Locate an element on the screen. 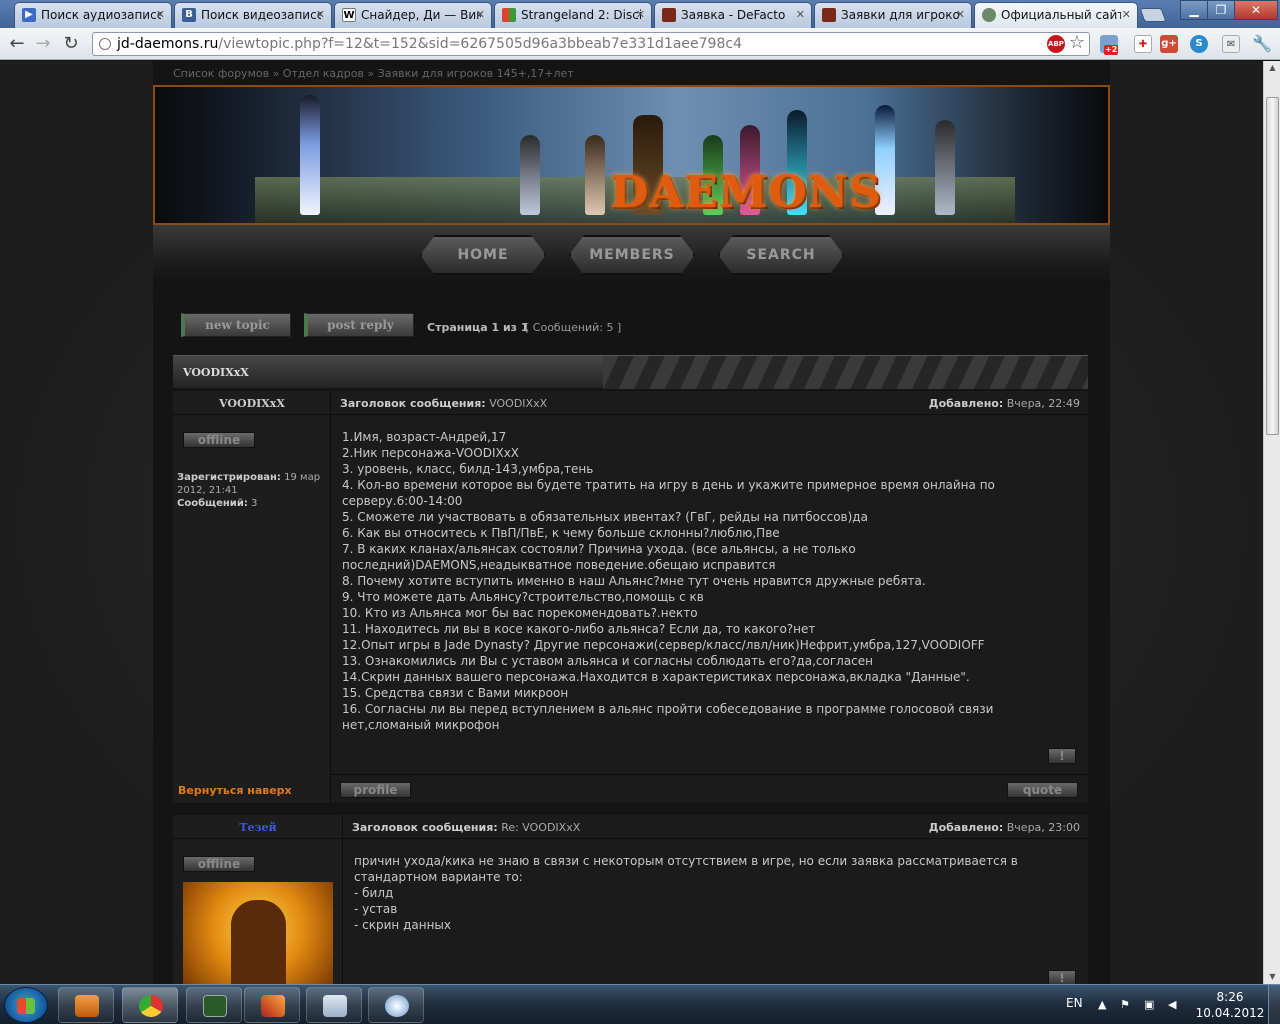 This screenshot has width=1280, height=1024. extension-cross-icon: ✚ is located at coordinates (1143, 44).